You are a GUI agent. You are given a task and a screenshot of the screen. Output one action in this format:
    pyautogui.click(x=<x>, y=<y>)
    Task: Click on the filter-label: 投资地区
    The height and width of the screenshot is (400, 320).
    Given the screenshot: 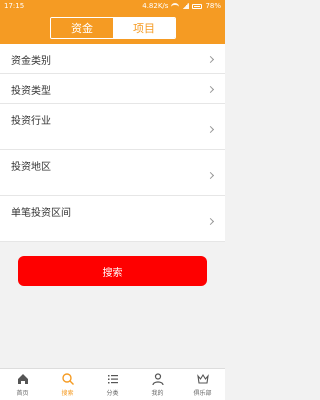 What is the action you would take?
    pyautogui.click(x=31, y=167)
    